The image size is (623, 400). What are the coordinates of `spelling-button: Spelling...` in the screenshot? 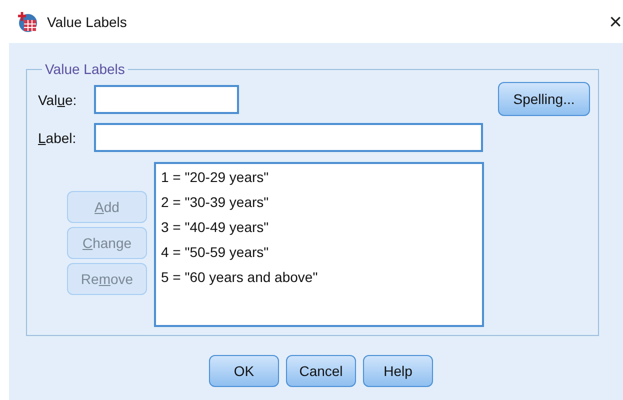 It's located at (544, 99).